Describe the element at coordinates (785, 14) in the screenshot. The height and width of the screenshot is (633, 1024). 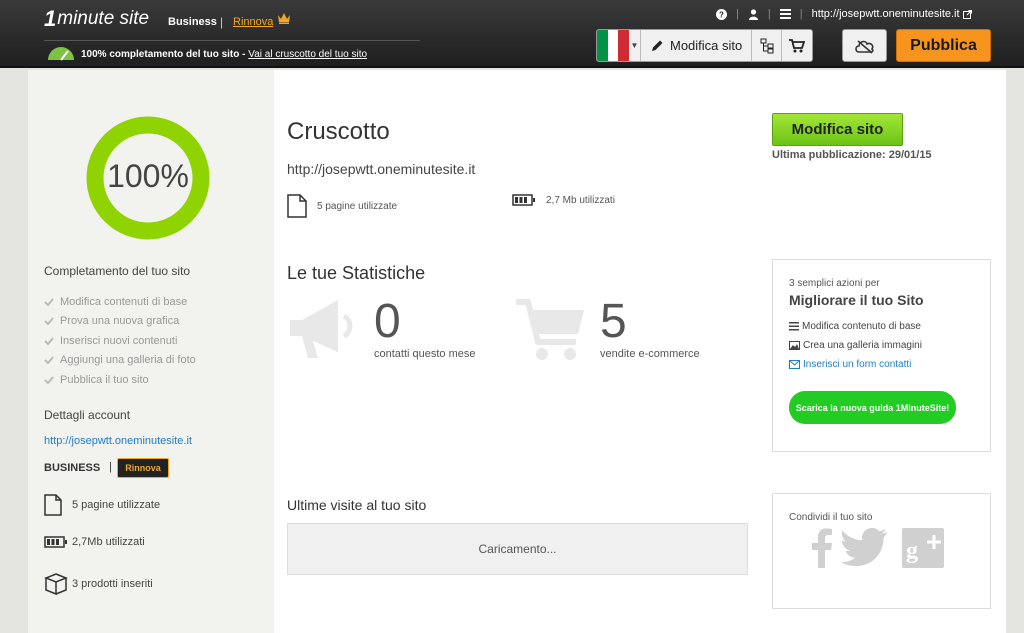
I see `menu-icon` at that location.